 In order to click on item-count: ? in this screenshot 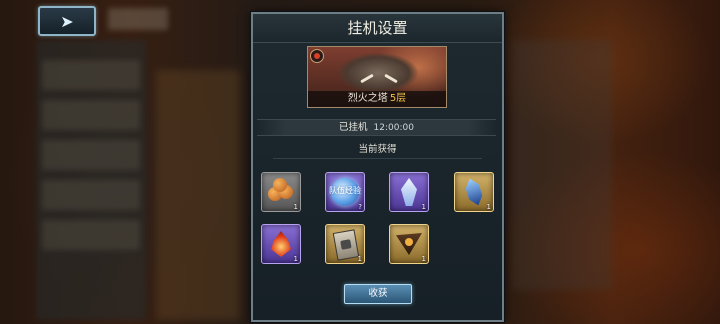, I will do `click(360, 207)`.